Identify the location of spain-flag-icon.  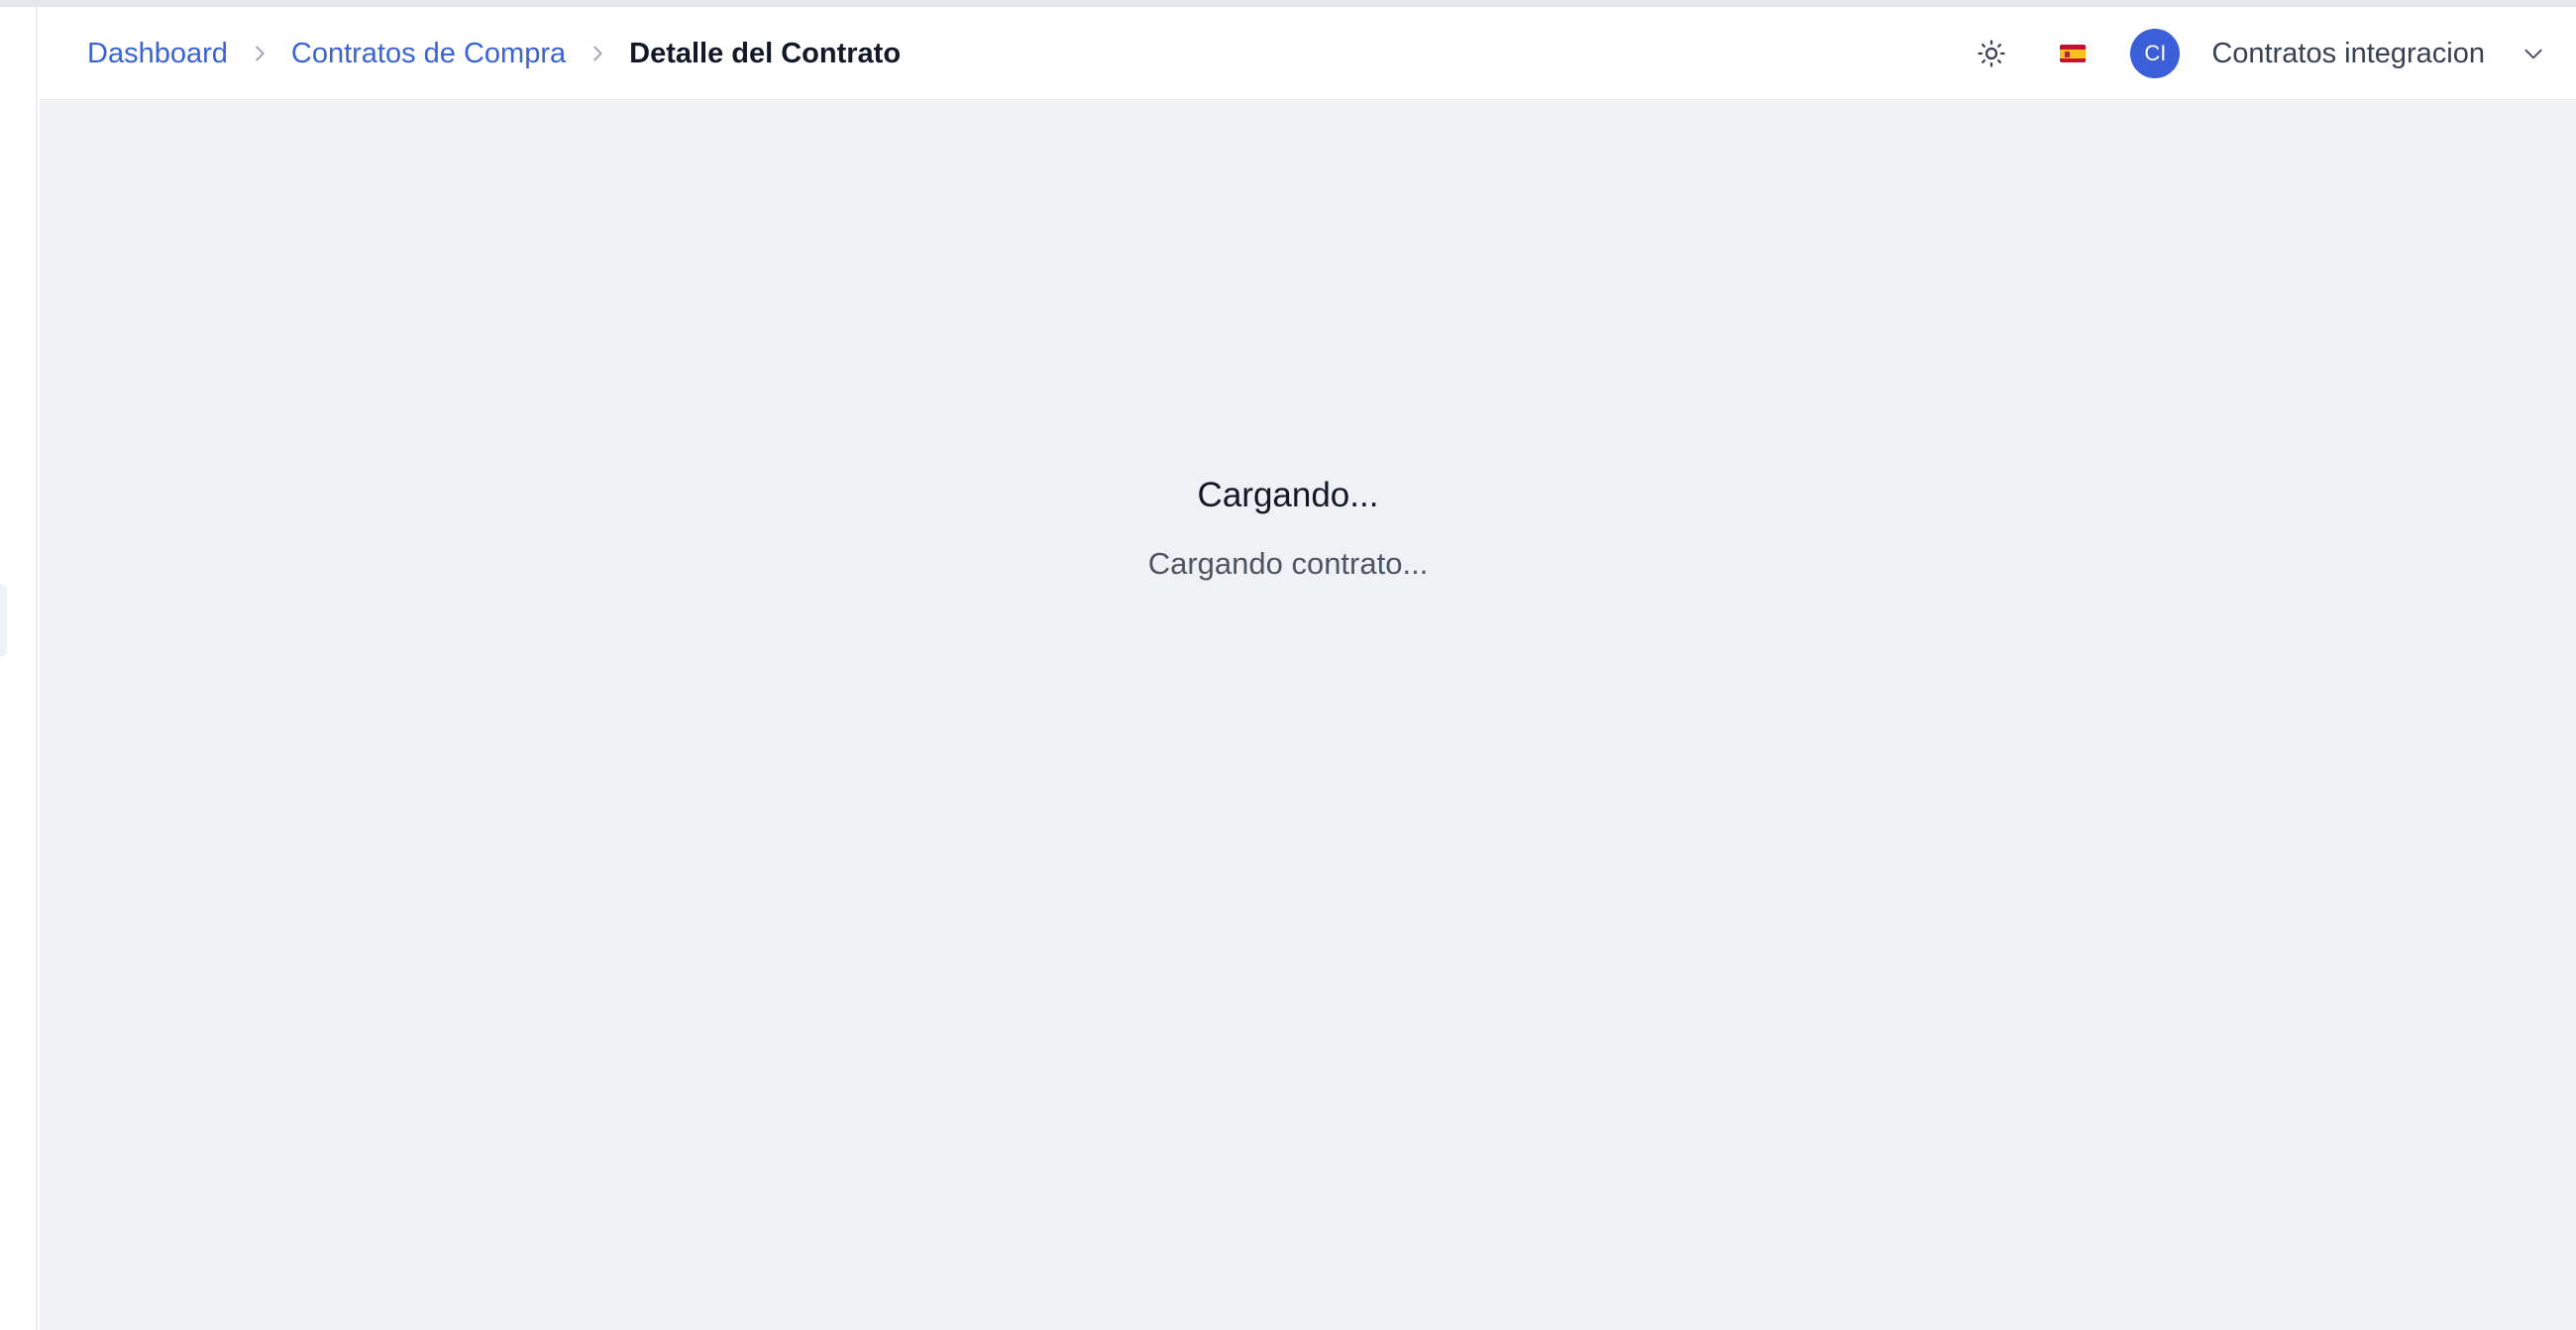
(2073, 53).